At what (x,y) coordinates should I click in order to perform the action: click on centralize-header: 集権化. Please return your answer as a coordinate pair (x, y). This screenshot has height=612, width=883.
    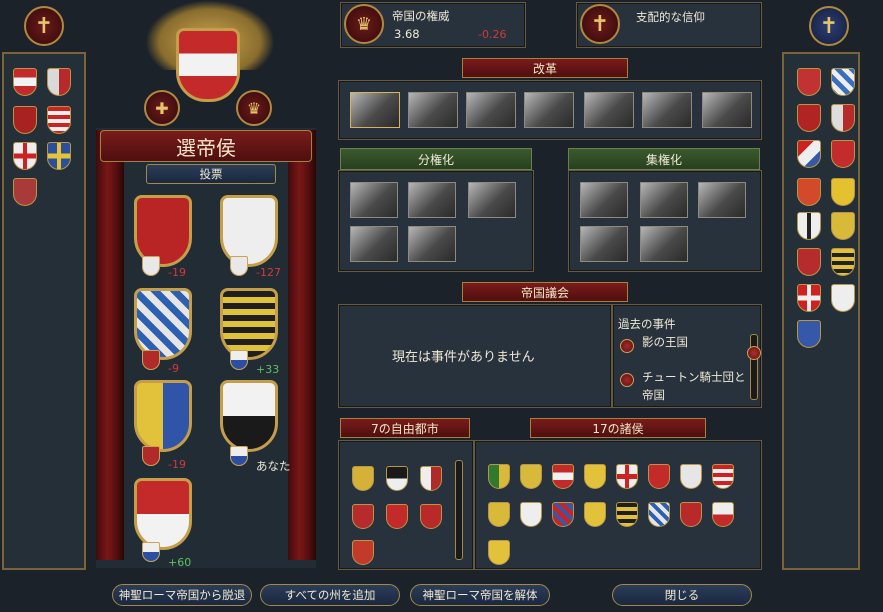
    Looking at the image, I should click on (664, 159).